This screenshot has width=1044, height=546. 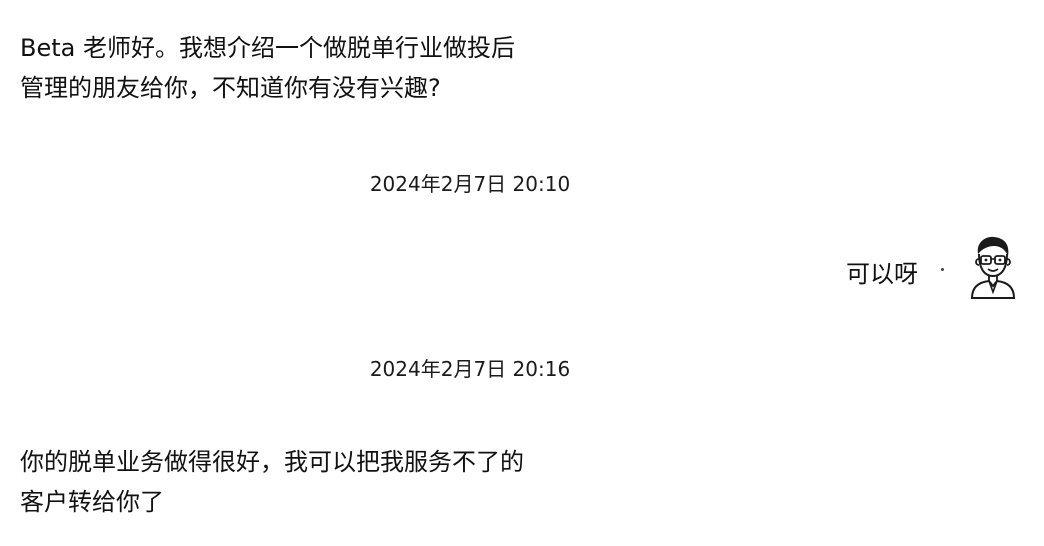 What do you see at coordinates (882, 274) in the screenshot?
I see `outgoing-message-1: 可以呀` at bounding box center [882, 274].